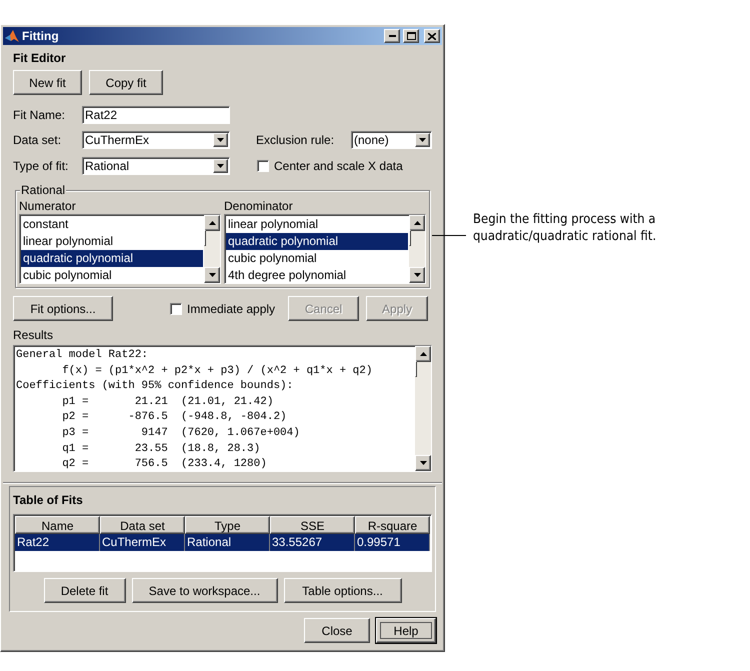  What do you see at coordinates (167, 402) in the screenshot?
I see `results-line: p1 = 21.21 (21.01, 21.42)` at bounding box center [167, 402].